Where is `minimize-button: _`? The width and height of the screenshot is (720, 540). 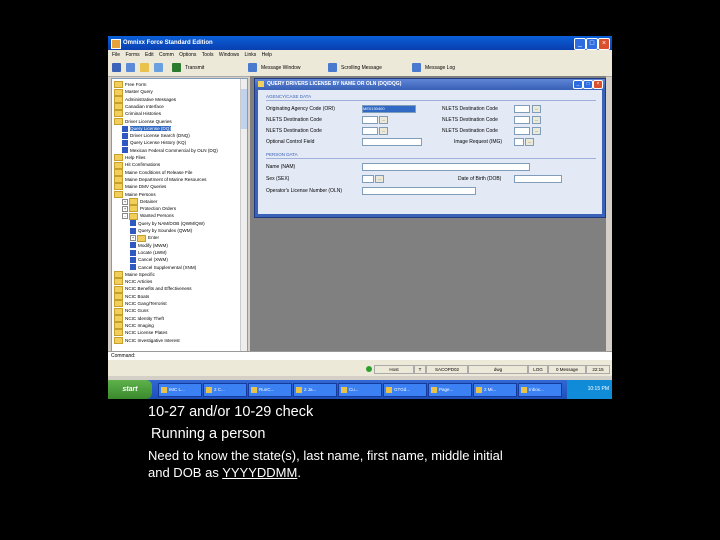
minimize-button: _ is located at coordinates (580, 44).